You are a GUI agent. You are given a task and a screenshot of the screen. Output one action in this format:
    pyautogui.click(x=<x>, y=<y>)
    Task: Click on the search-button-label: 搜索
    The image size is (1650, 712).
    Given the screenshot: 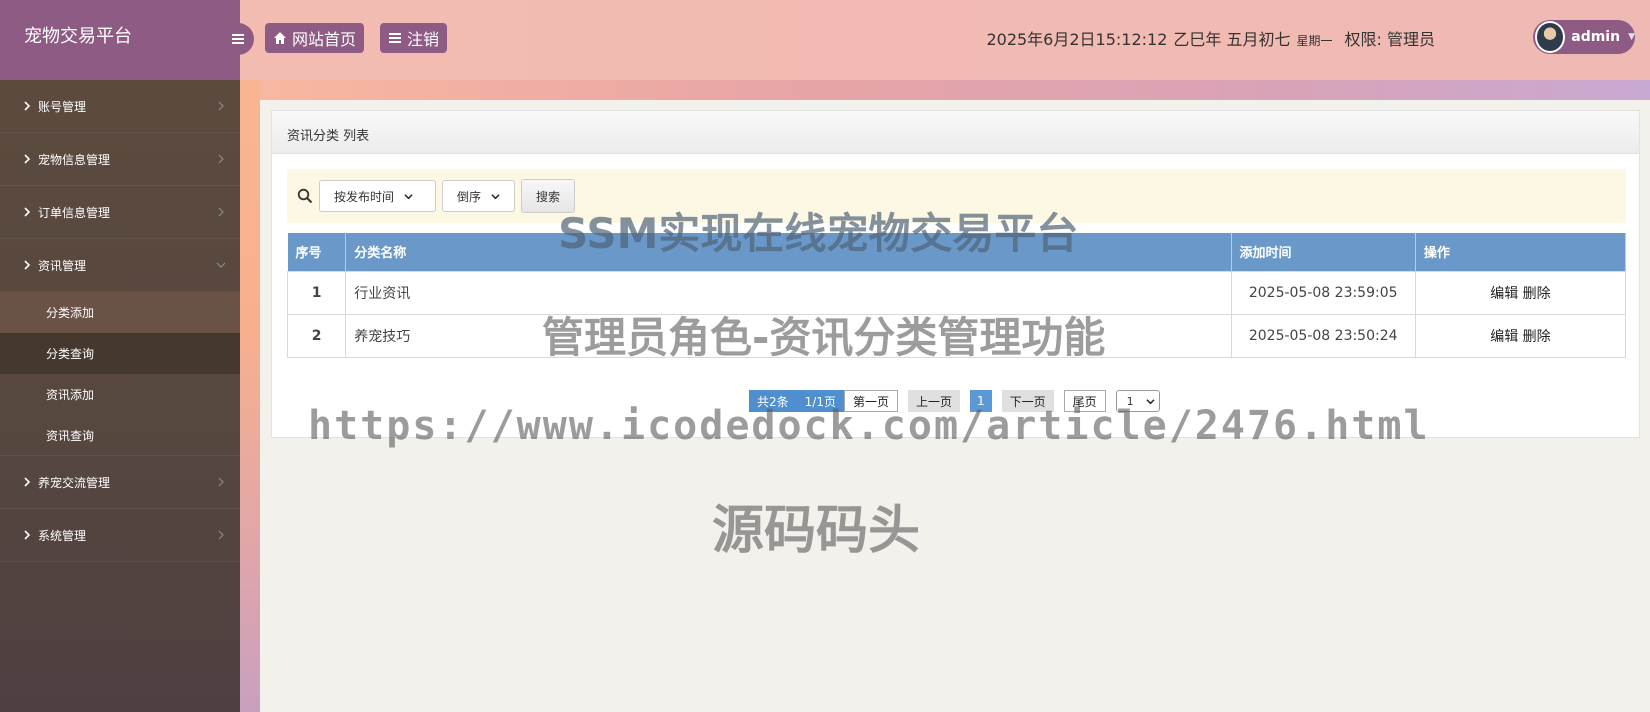 What is the action you would take?
    pyautogui.click(x=547, y=196)
    